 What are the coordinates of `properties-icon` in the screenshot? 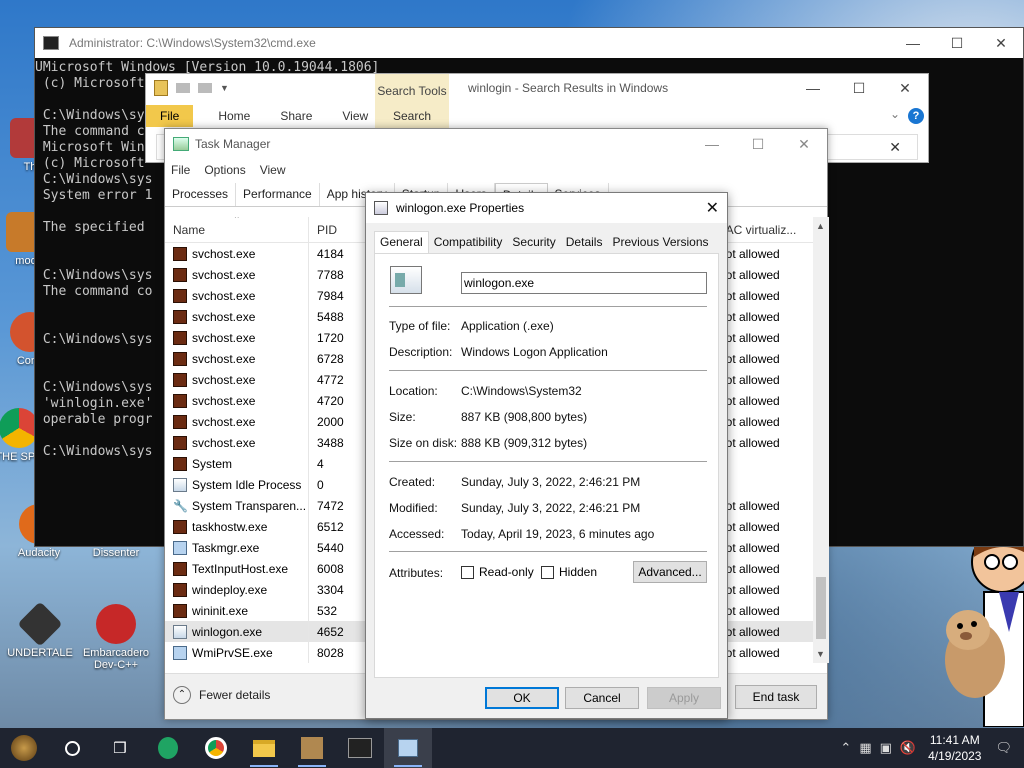 It's located at (183, 88).